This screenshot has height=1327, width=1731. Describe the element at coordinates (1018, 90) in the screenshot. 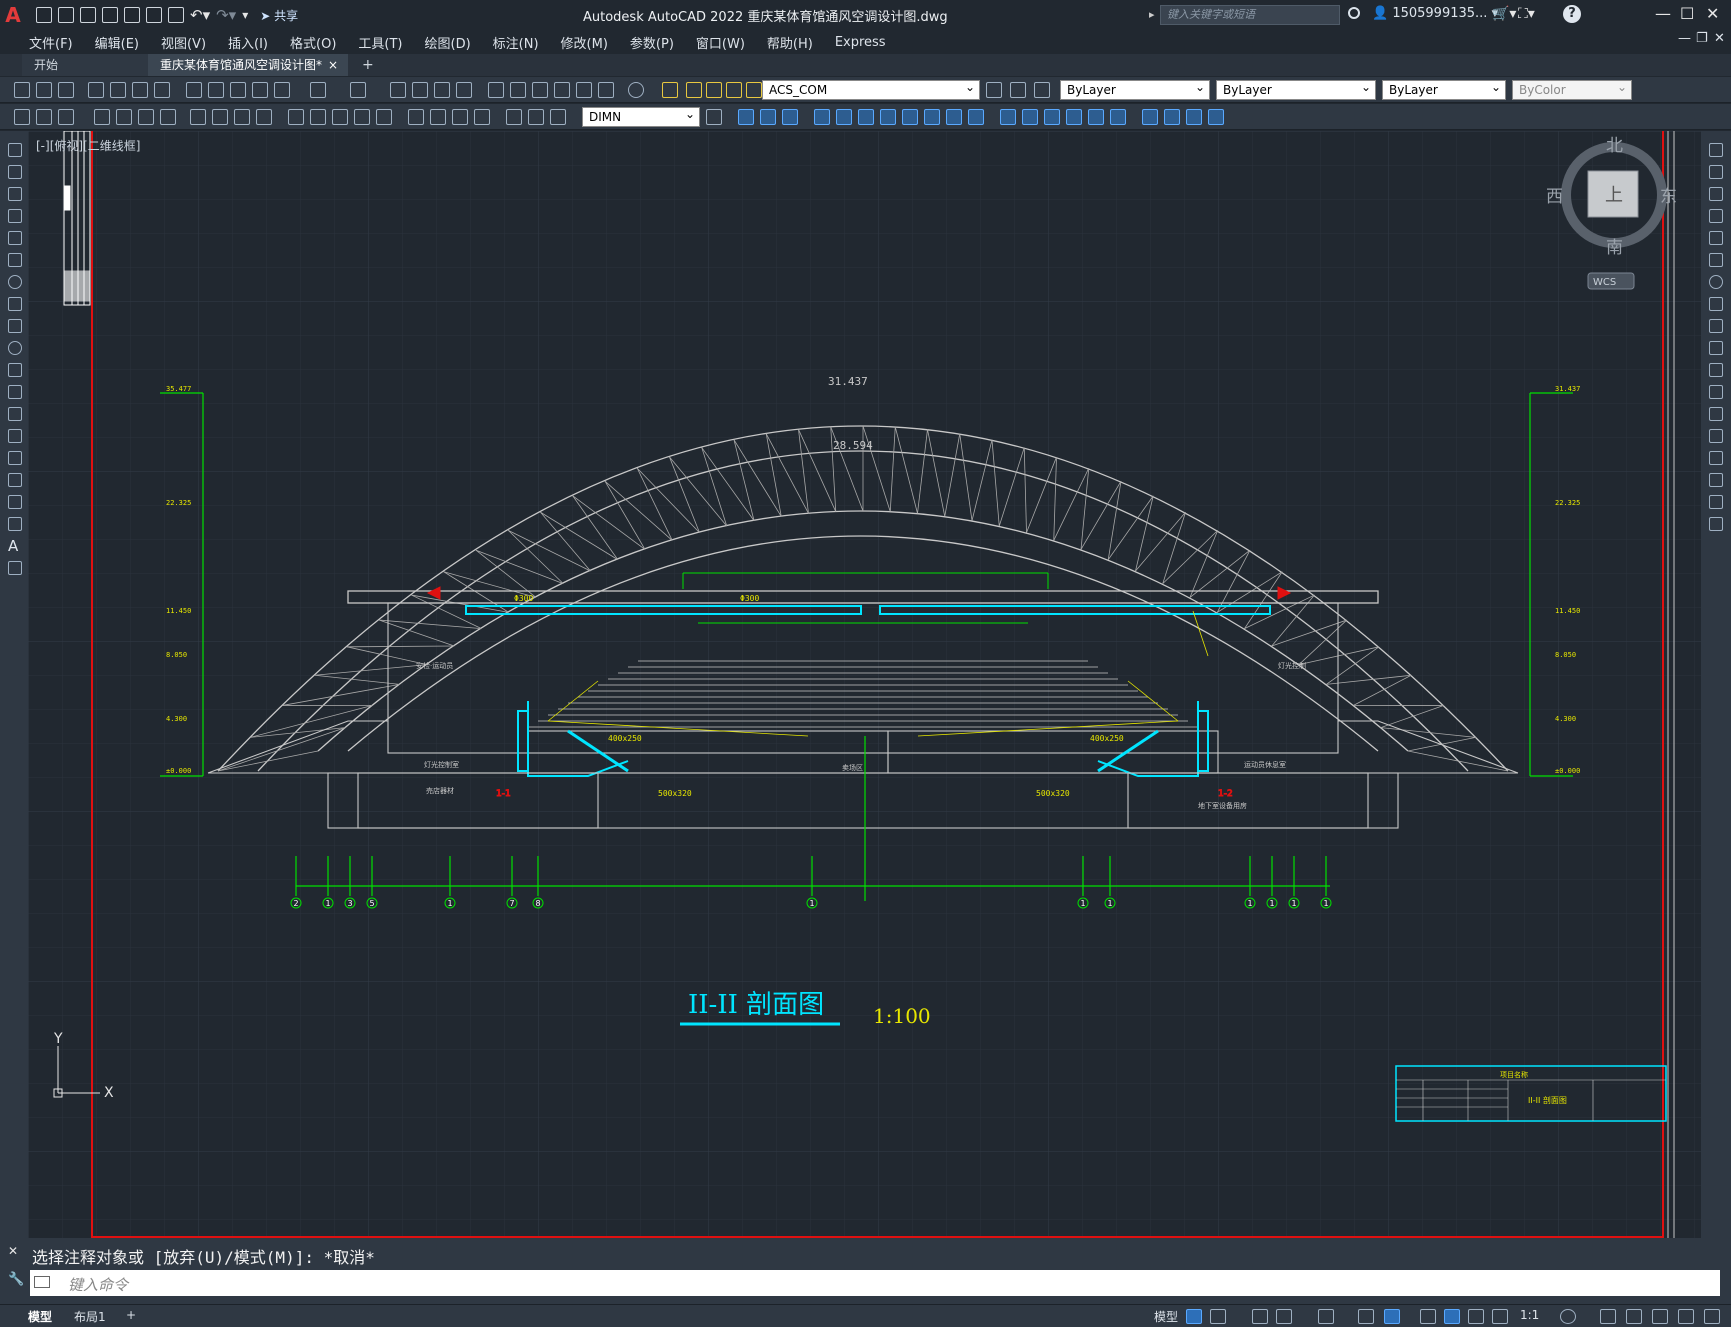

I see `layer-previous-icon` at that location.